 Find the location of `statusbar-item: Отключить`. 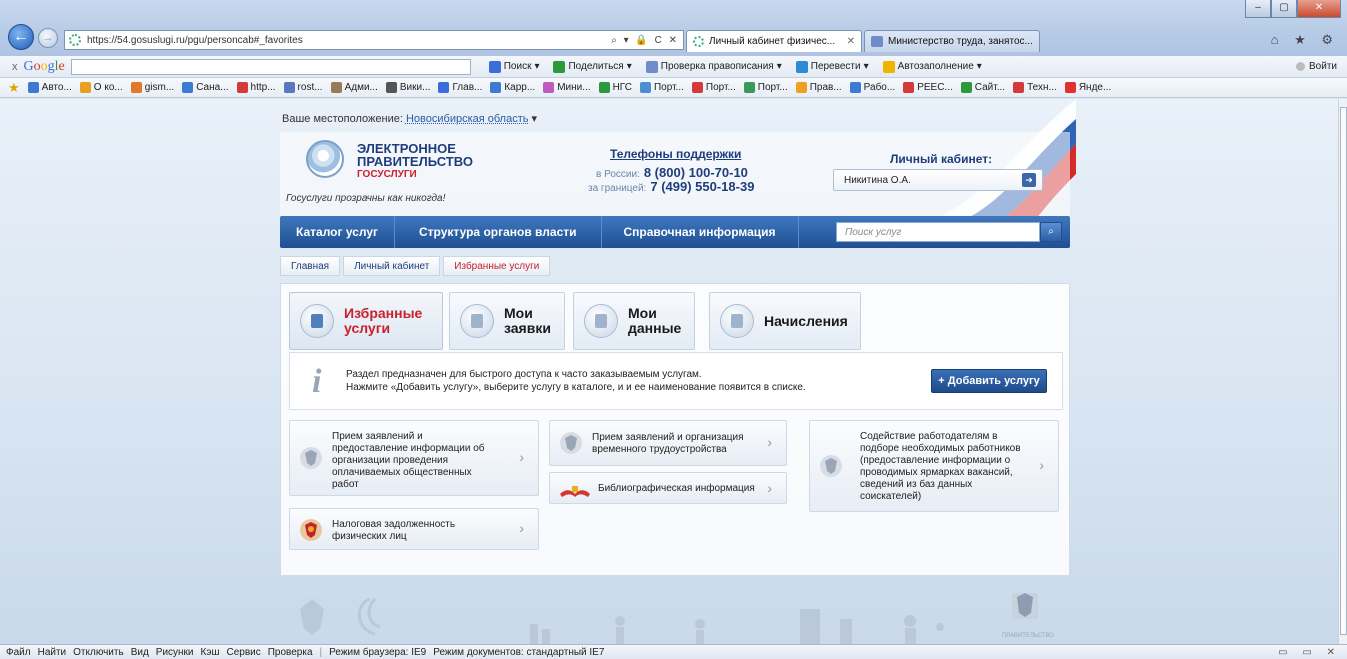

statusbar-item: Отключить is located at coordinates (98, 652).